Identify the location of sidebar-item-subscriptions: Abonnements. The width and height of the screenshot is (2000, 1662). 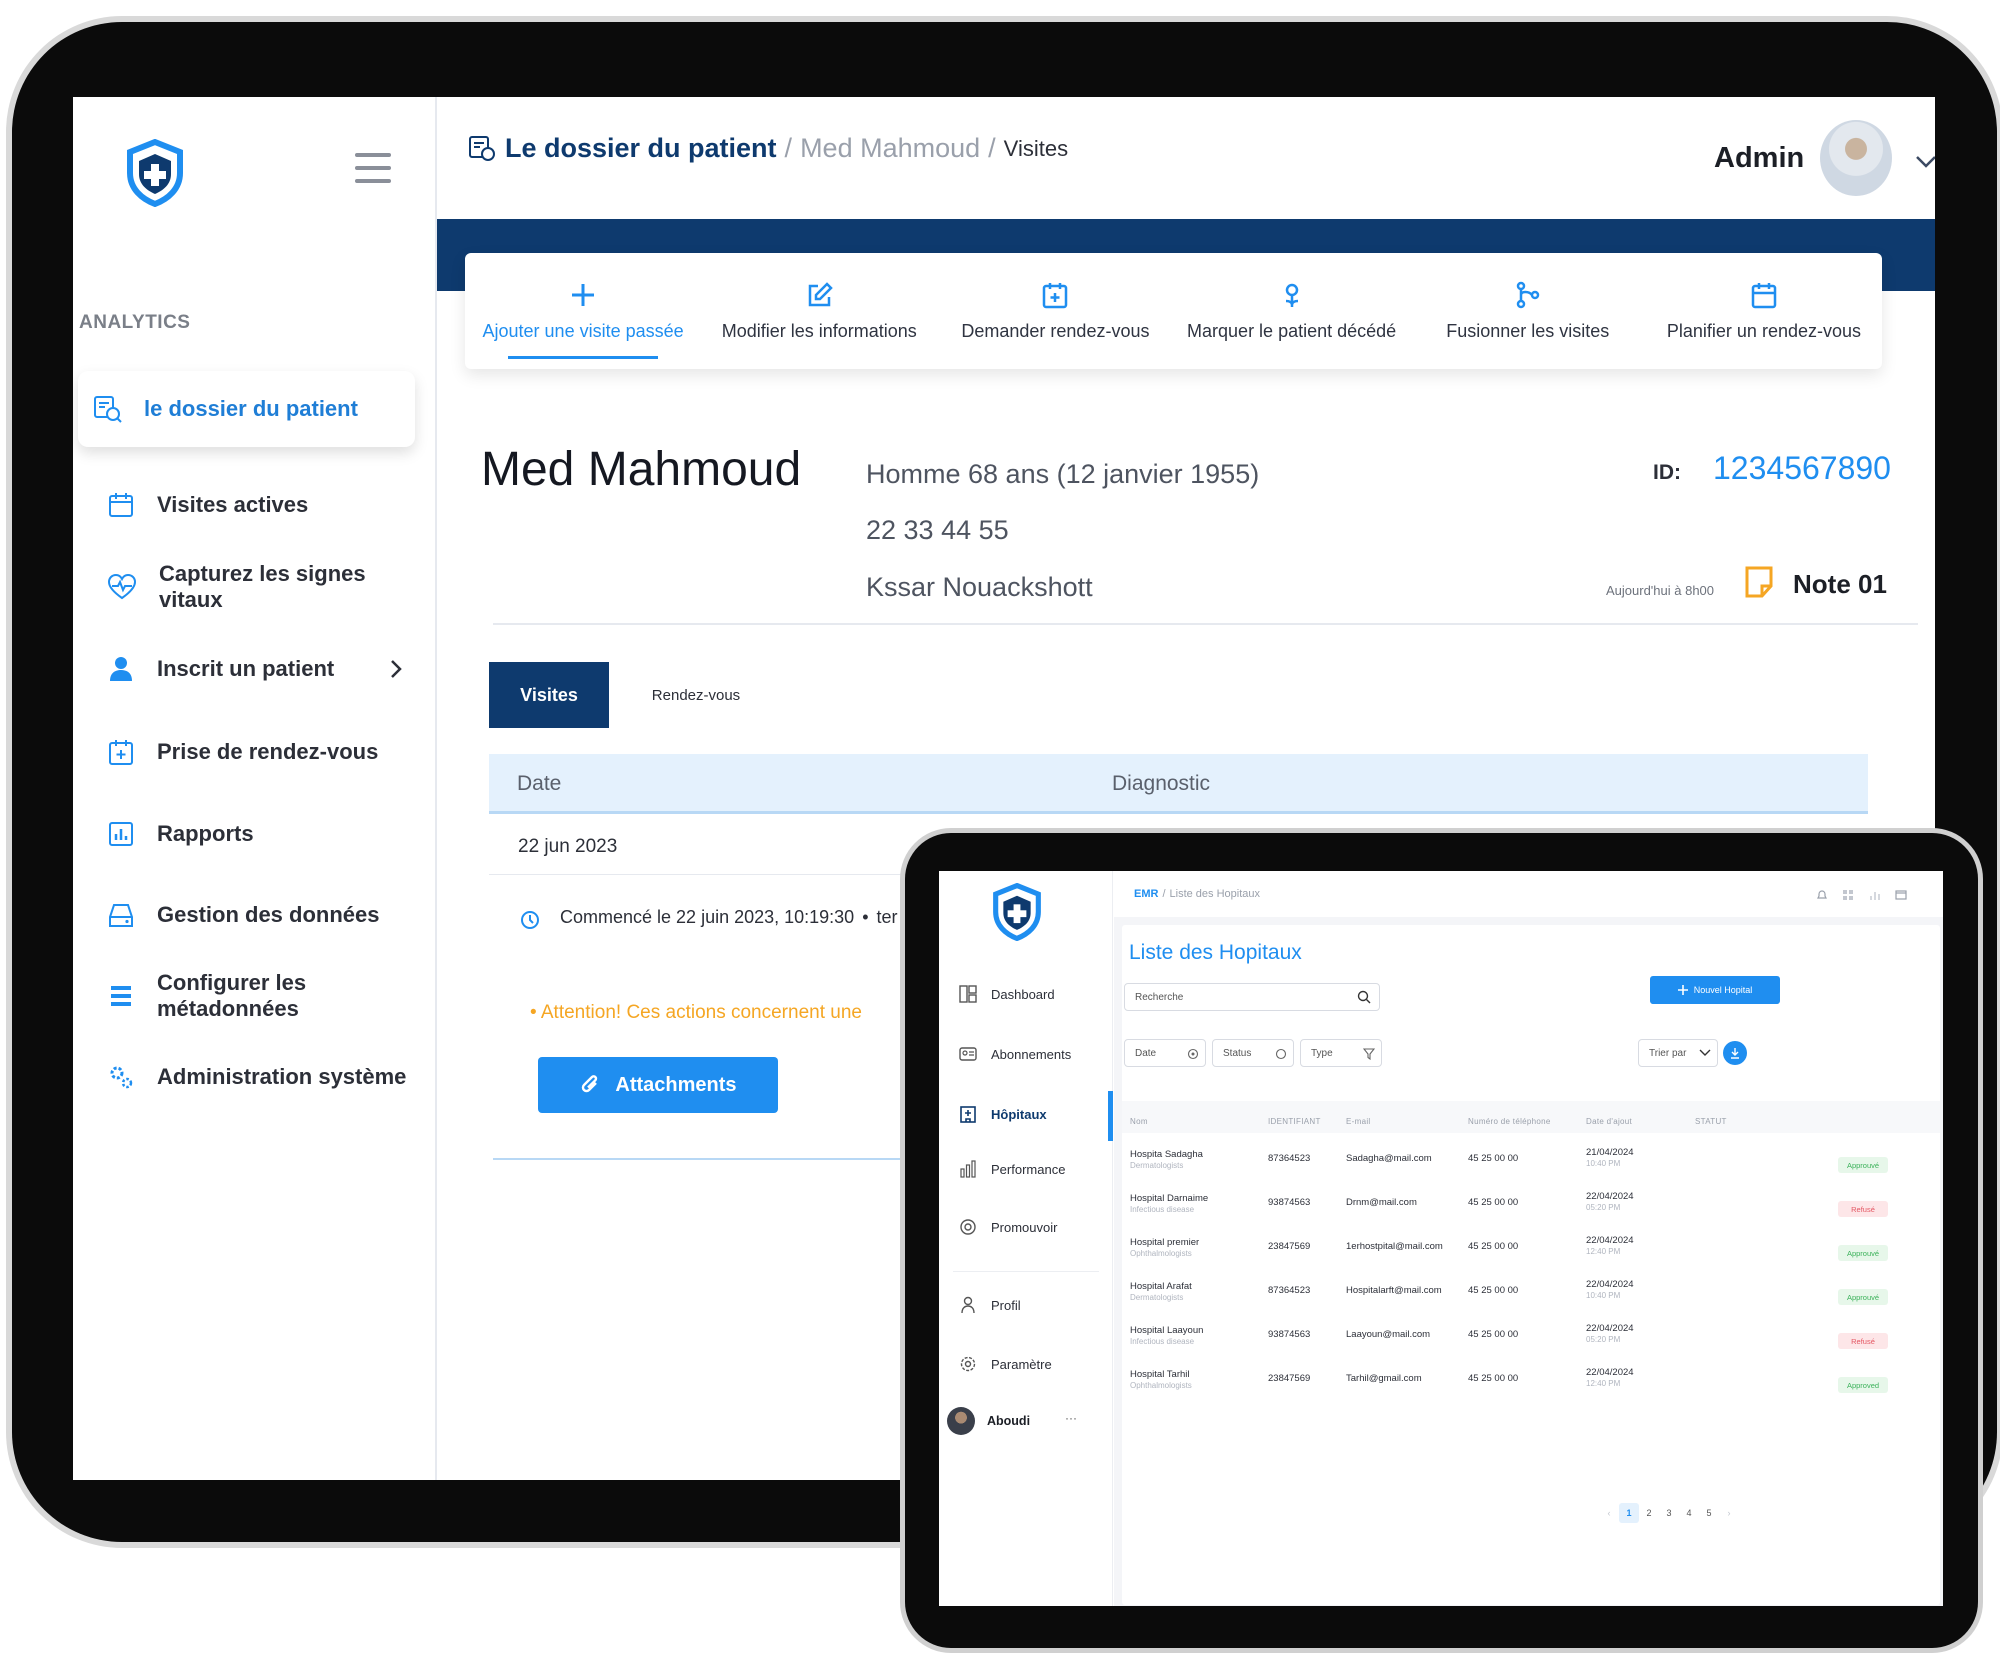
(1015, 1054).